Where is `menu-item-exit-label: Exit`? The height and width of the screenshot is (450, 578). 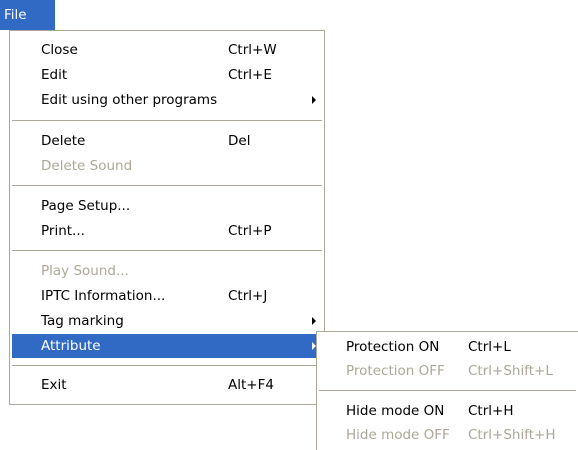
menu-item-exit-label: Exit is located at coordinates (54, 385).